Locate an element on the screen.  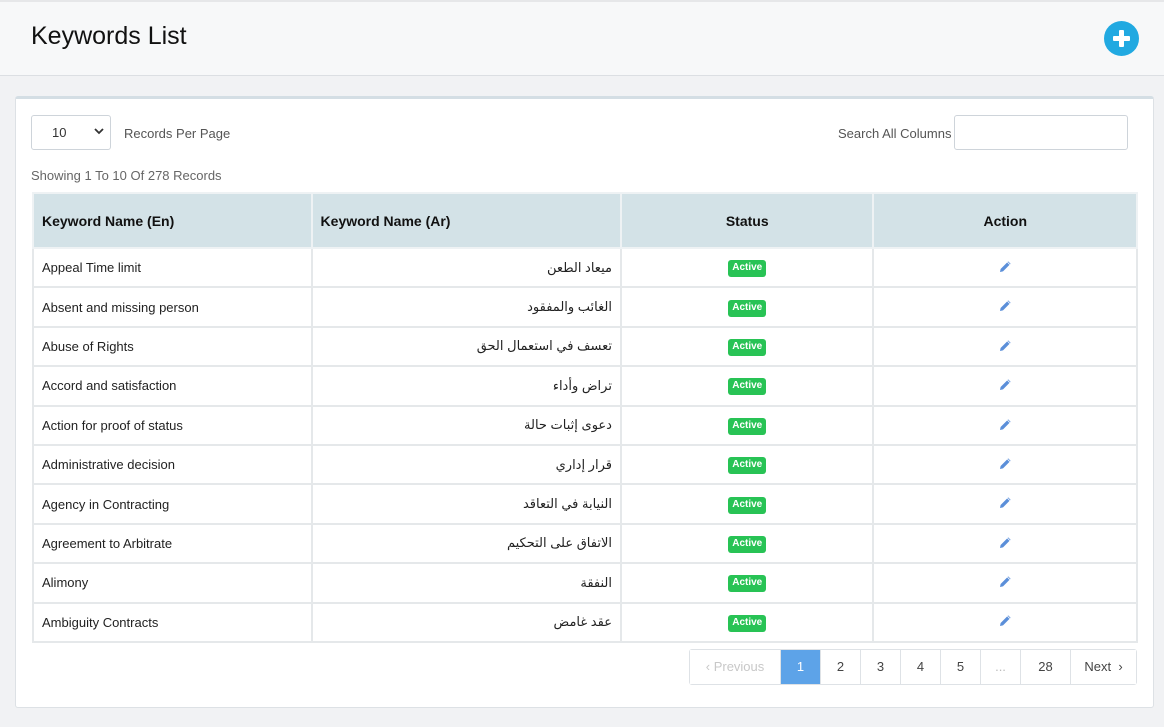
keyword-ar-cell: الغائب والمفقود is located at coordinates (466, 307).